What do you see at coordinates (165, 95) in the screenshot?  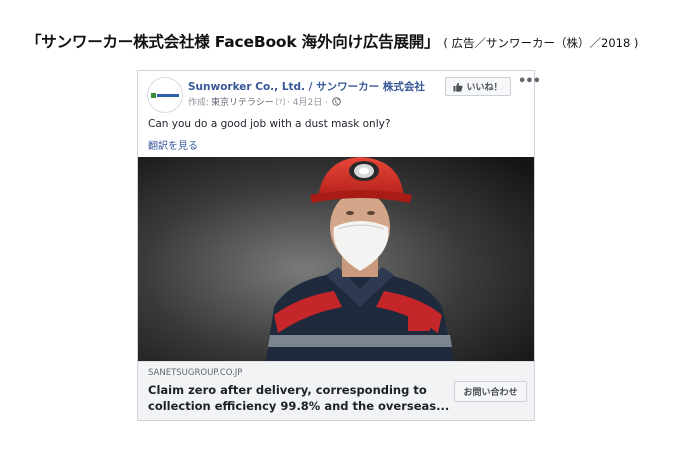 I see `company-logo-icon` at bounding box center [165, 95].